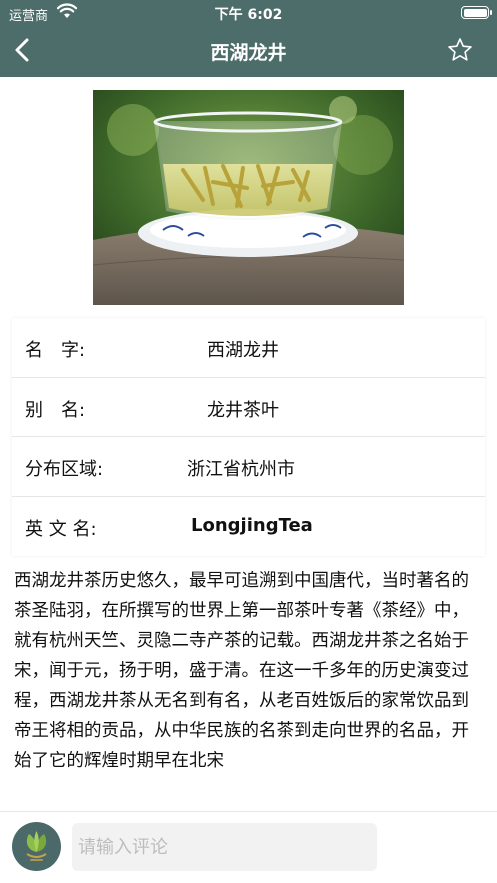  I want to click on status-bar: 运营商 下午 6:02, so click(248, 13).